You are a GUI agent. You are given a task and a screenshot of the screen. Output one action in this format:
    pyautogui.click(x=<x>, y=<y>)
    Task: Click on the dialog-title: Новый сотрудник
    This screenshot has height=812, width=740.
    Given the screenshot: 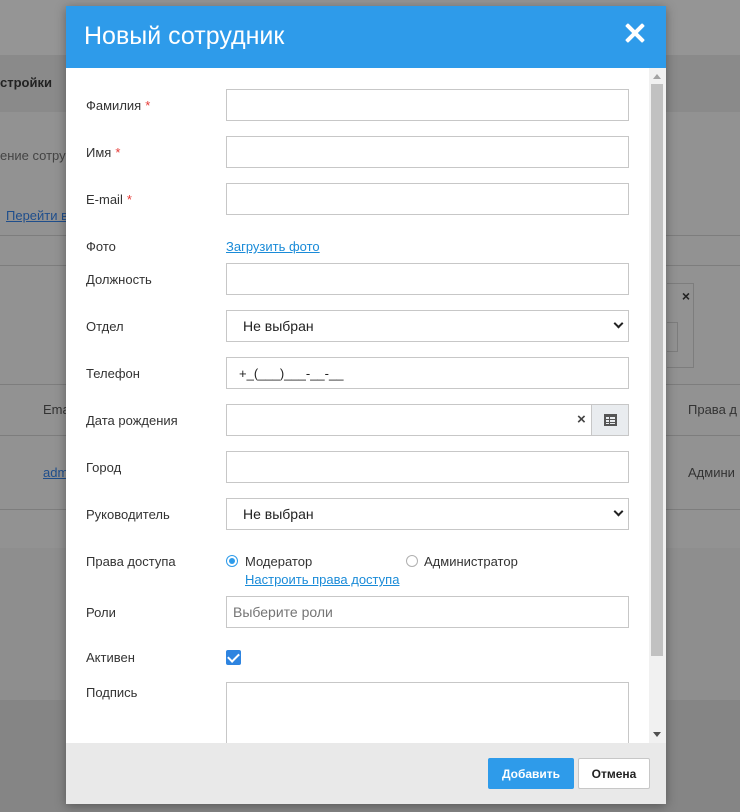 What is the action you would take?
    pyautogui.click(x=184, y=36)
    